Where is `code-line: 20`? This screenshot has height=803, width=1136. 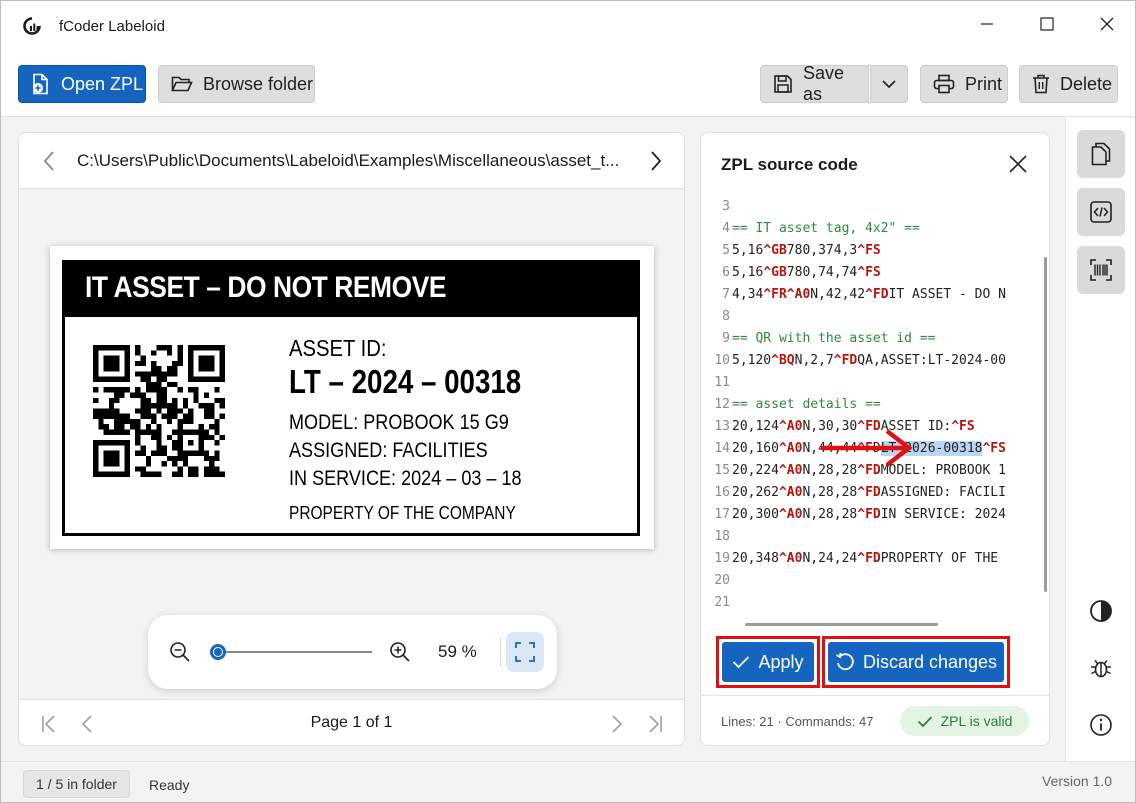 code-line: 20 is located at coordinates (871, 583).